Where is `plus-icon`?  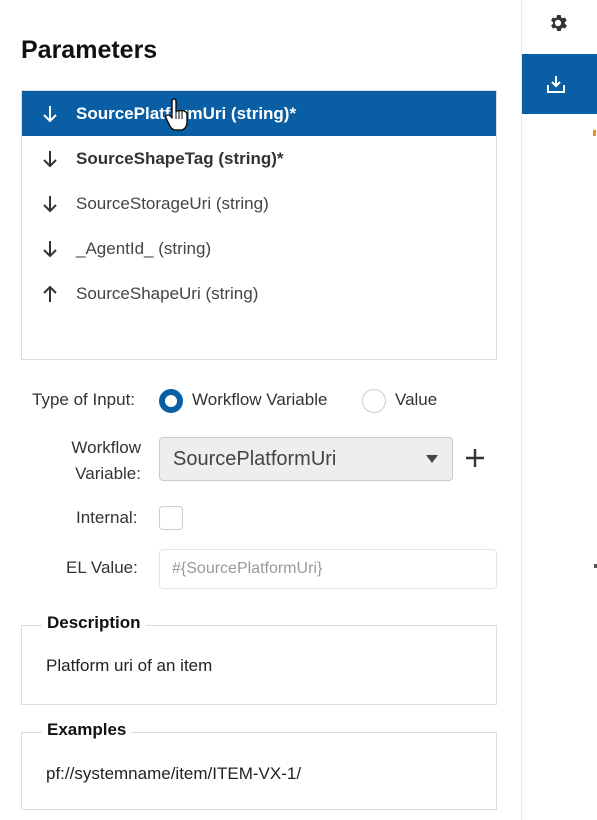 plus-icon is located at coordinates (475, 458).